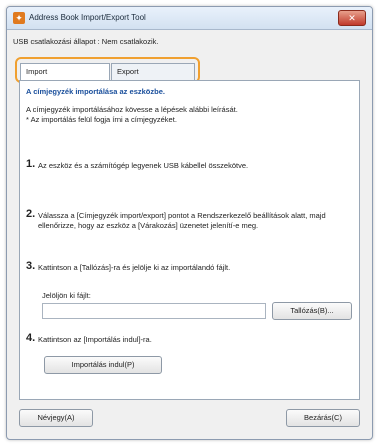  What do you see at coordinates (31, 164) in the screenshot?
I see `step-number: 1.` at bounding box center [31, 164].